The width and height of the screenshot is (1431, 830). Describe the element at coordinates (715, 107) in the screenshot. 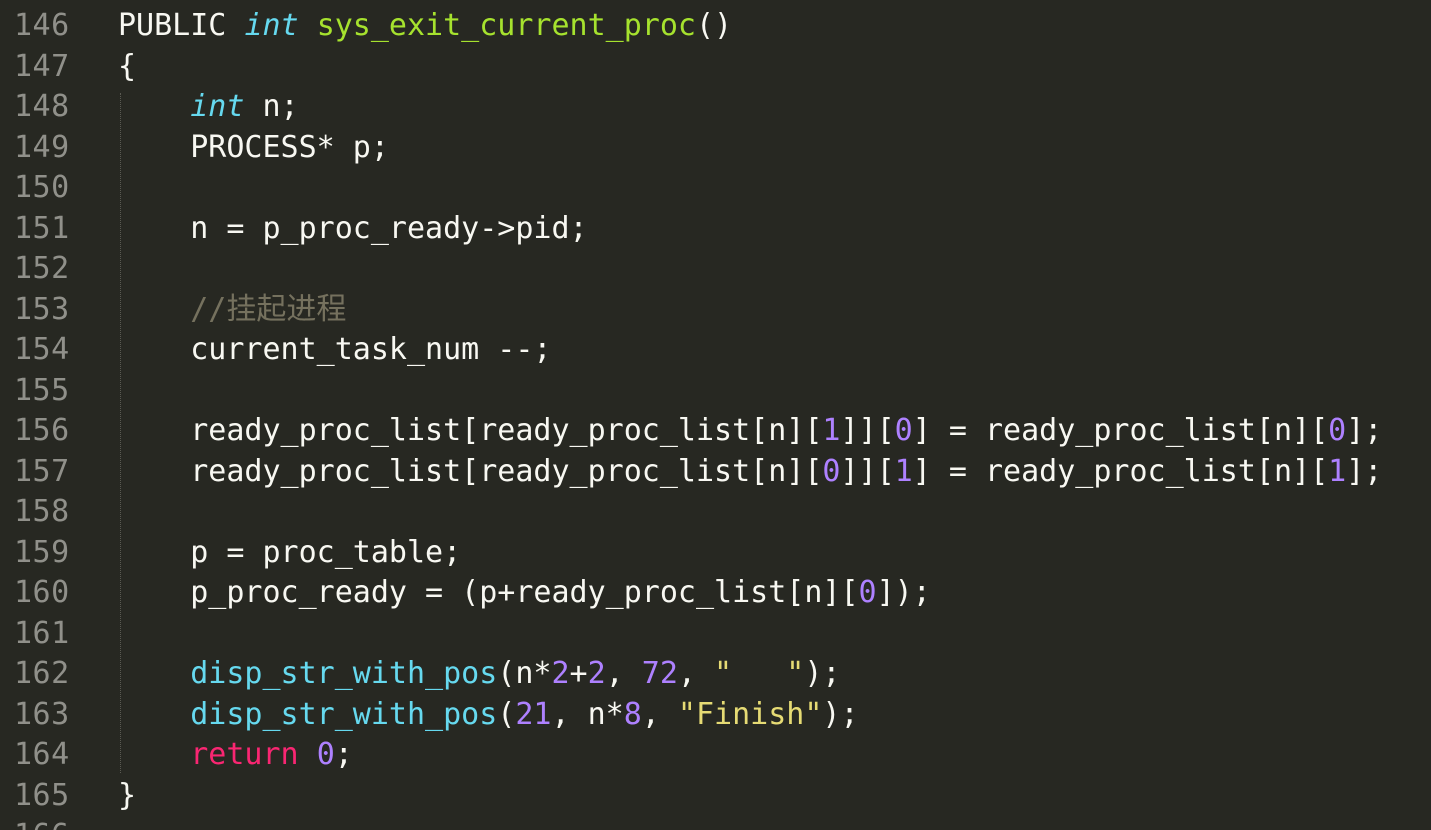

I see `code-line: 148 int n;` at that location.